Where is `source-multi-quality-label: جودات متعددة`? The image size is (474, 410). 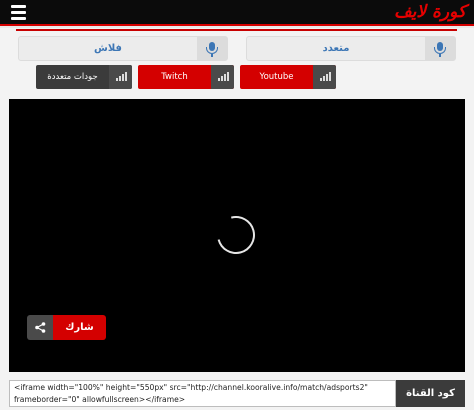 source-multi-quality-label: جودات متعددة is located at coordinates (72, 77).